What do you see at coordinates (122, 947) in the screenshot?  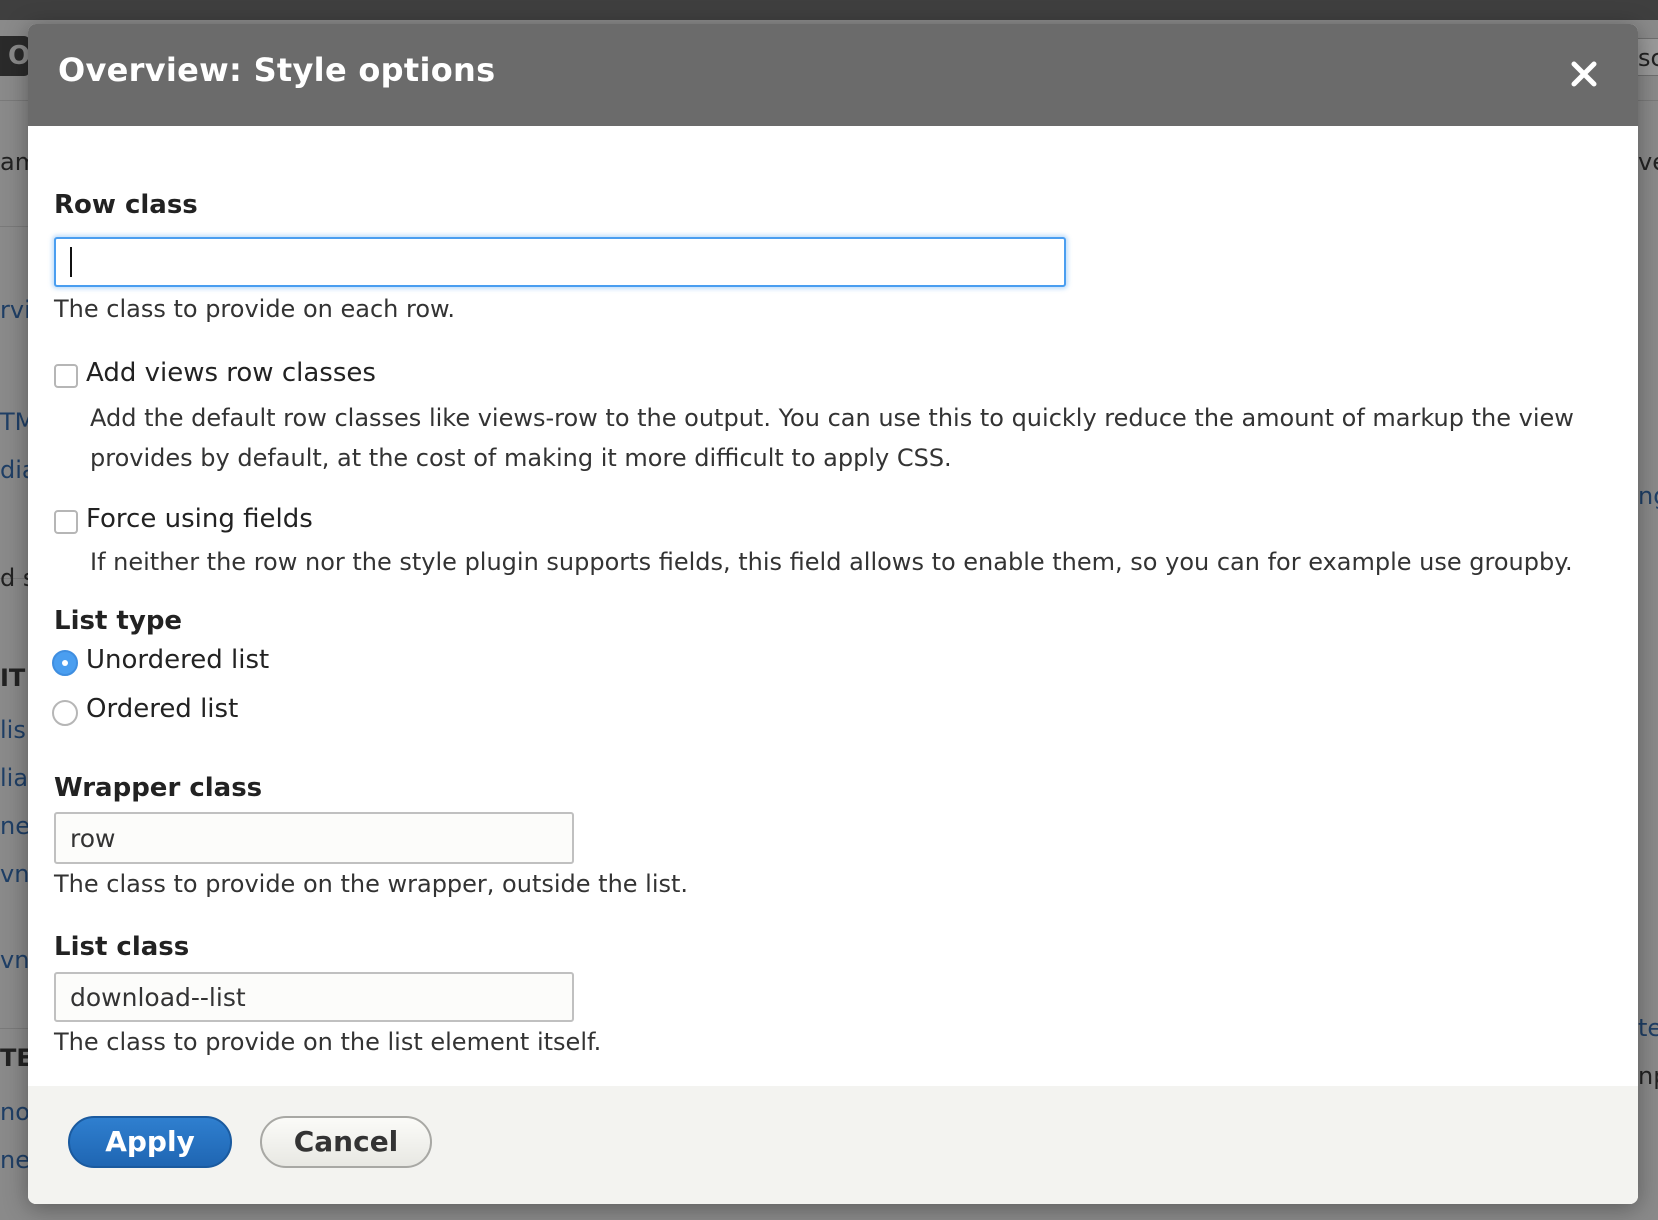 I see `list-class-label: List class` at bounding box center [122, 947].